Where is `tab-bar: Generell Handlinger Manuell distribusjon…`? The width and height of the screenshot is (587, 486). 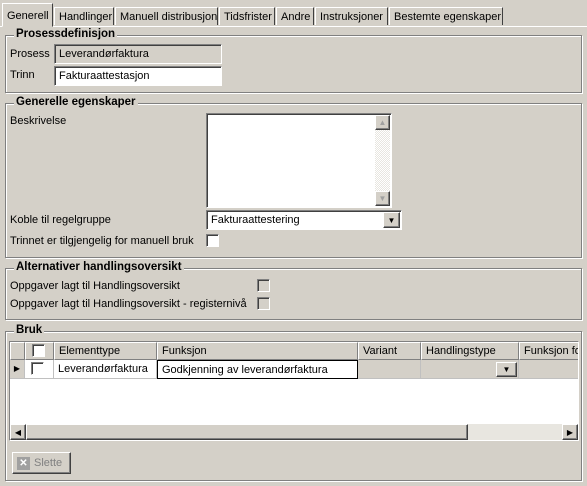
tab-bar: Generell Handlinger Manuell distribusjon… is located at coordinates (293, 13).